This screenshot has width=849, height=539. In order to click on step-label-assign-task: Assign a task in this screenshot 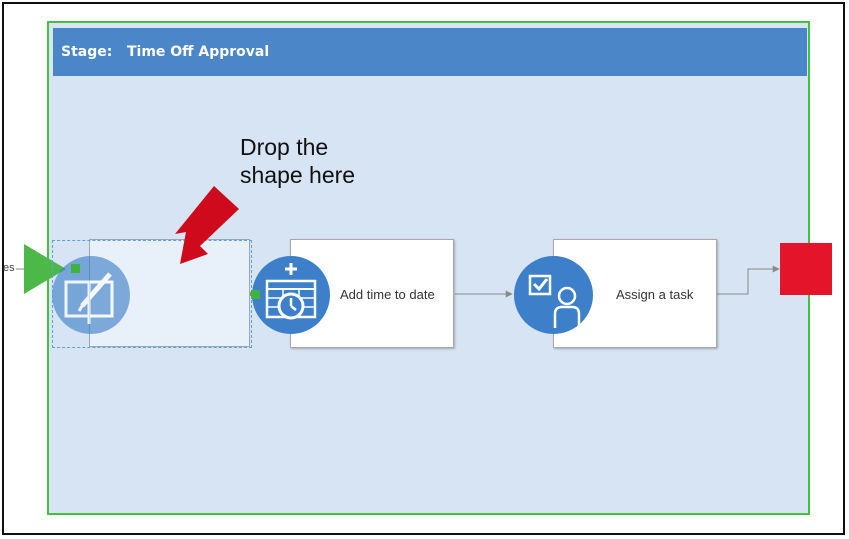, I will do `click(655, 294)`.